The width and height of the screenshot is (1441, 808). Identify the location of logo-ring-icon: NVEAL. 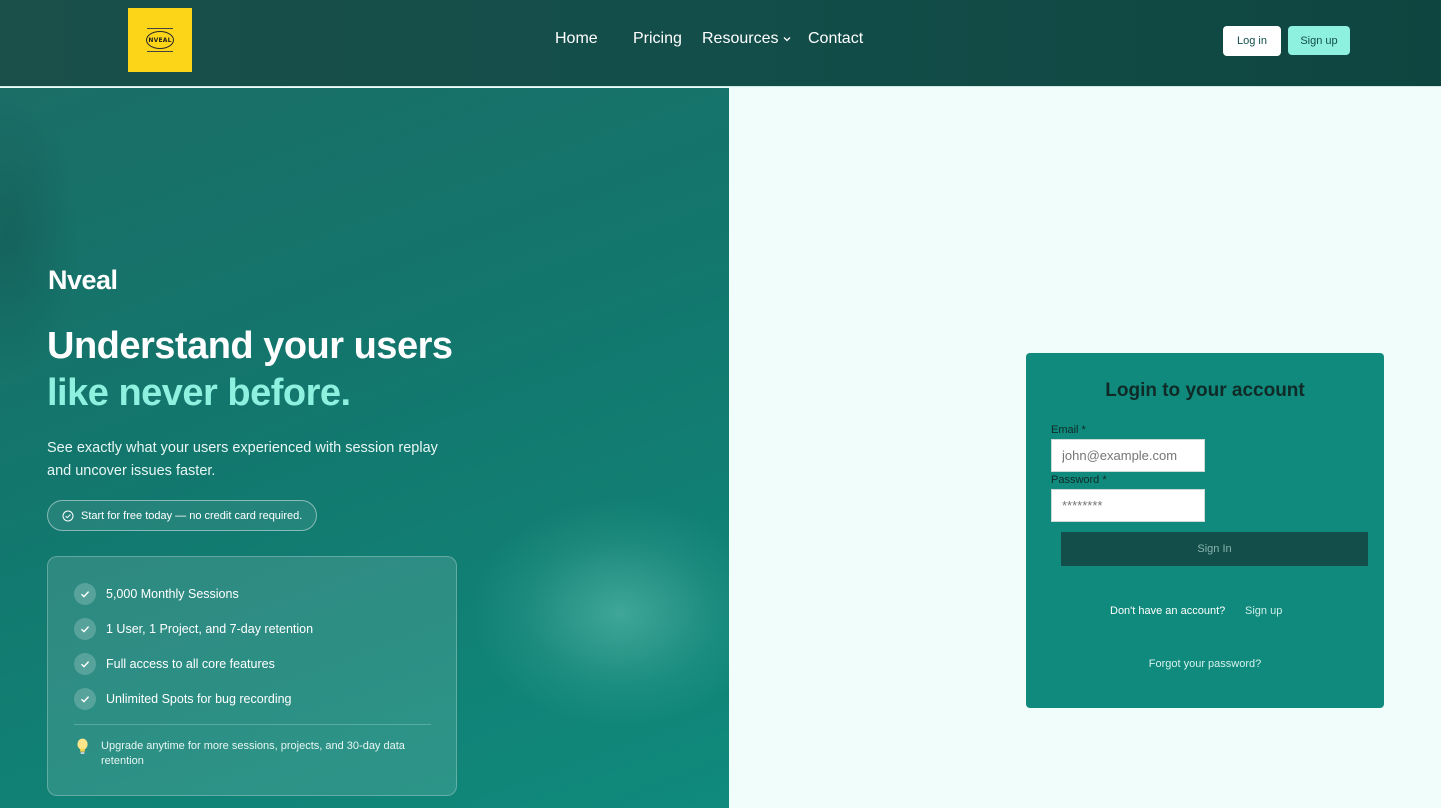
(160, 40).